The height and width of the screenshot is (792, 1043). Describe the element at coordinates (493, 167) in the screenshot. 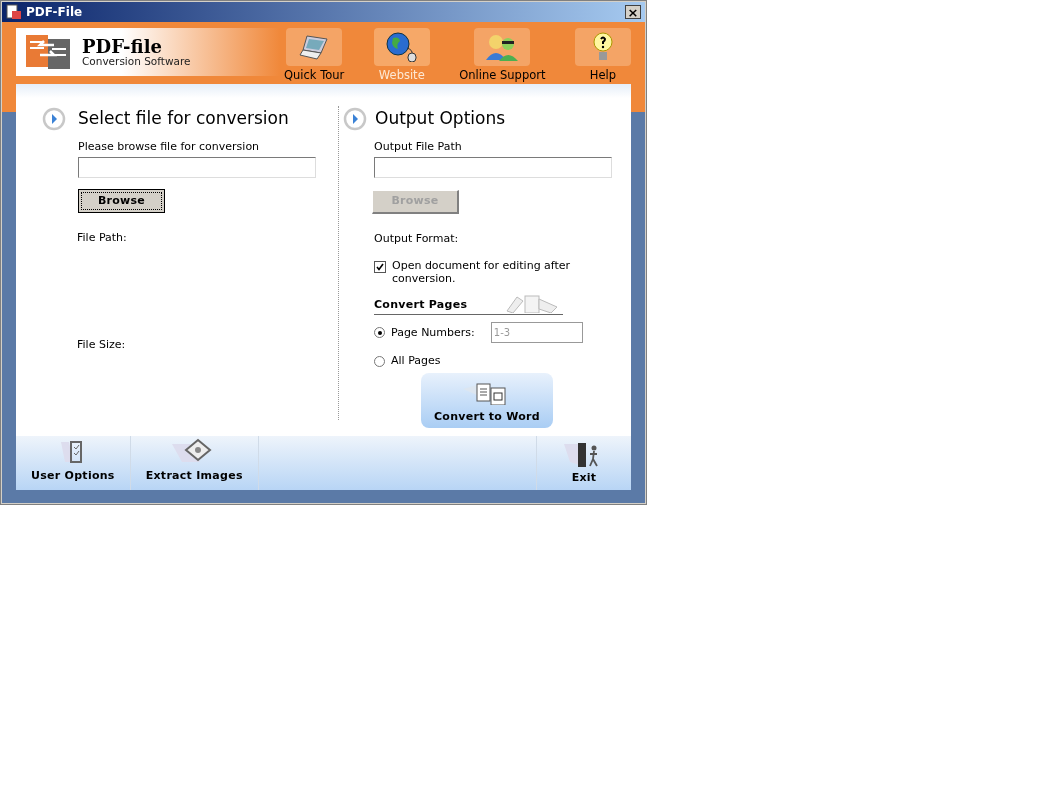

I see `output-path-field` at that location.